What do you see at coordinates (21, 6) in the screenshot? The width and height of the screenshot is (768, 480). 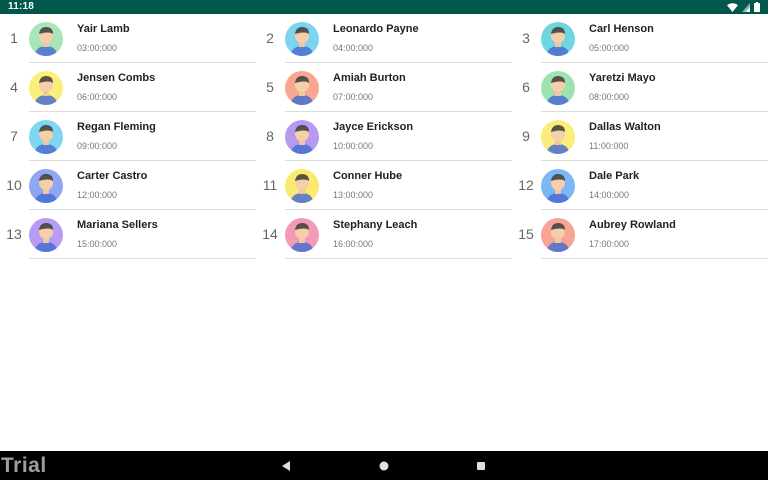 I see `status-time: 11:18` at bounding box center [21, 6].